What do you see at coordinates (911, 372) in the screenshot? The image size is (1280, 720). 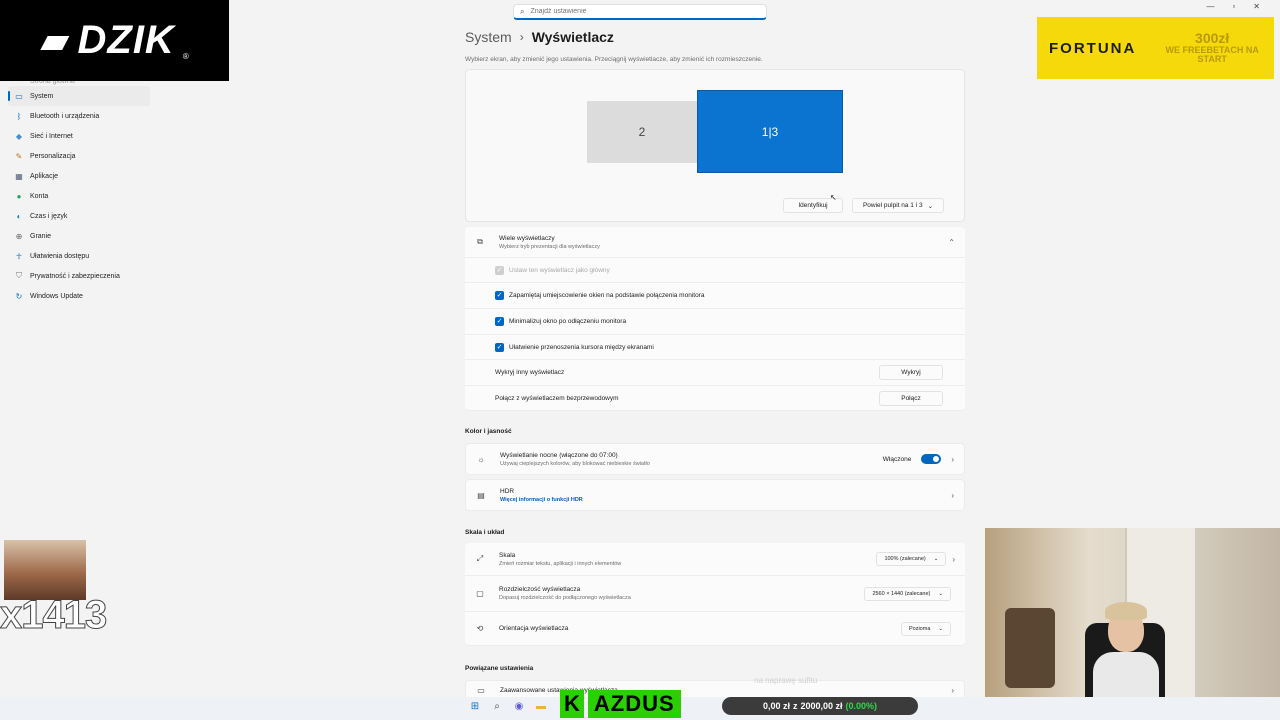 I see `detect-button: Wykryj` at bounding box center [911, 372].